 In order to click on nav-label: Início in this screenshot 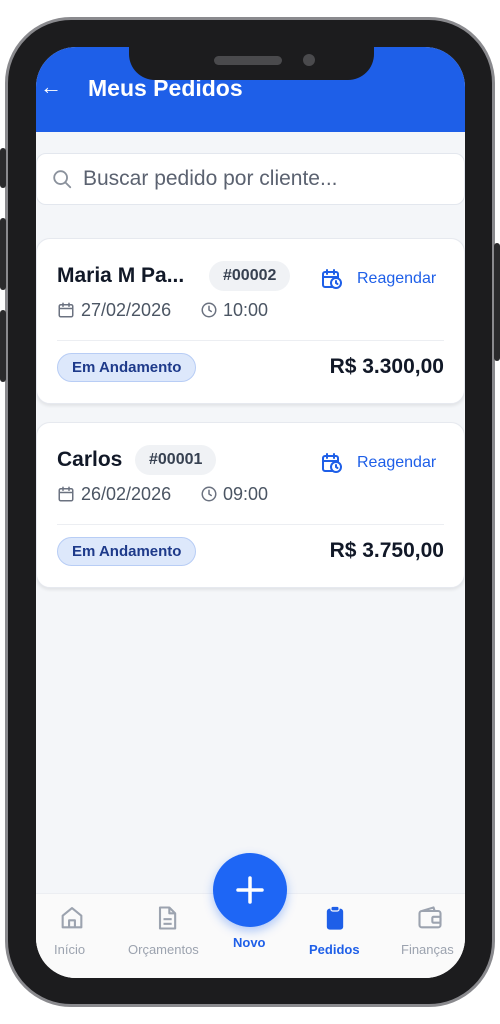, I will do `click(70, 949)`.